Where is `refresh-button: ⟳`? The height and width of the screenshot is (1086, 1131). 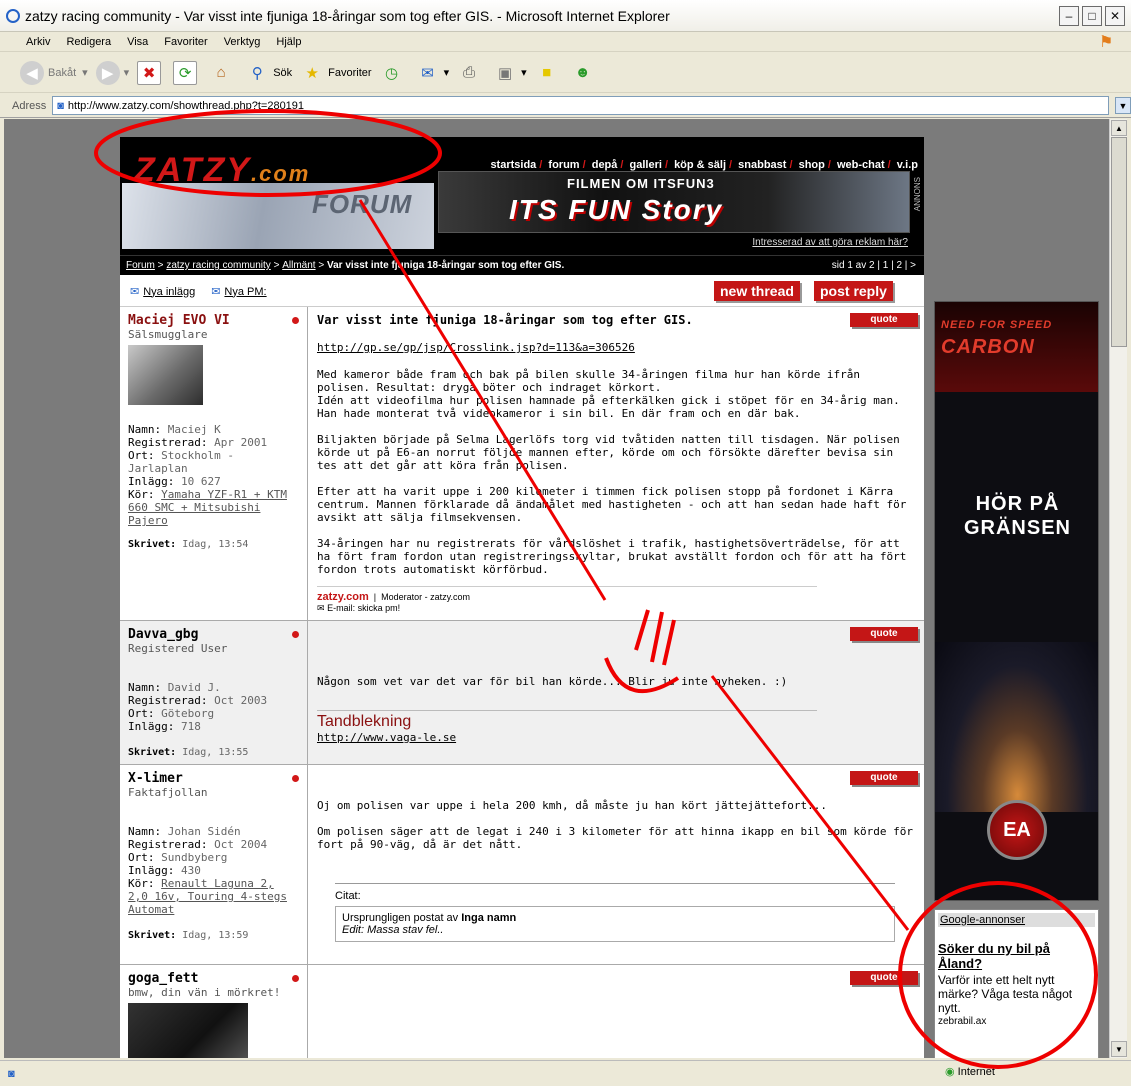 refresh-button: ⟳ is located at coordinates (187, 72).